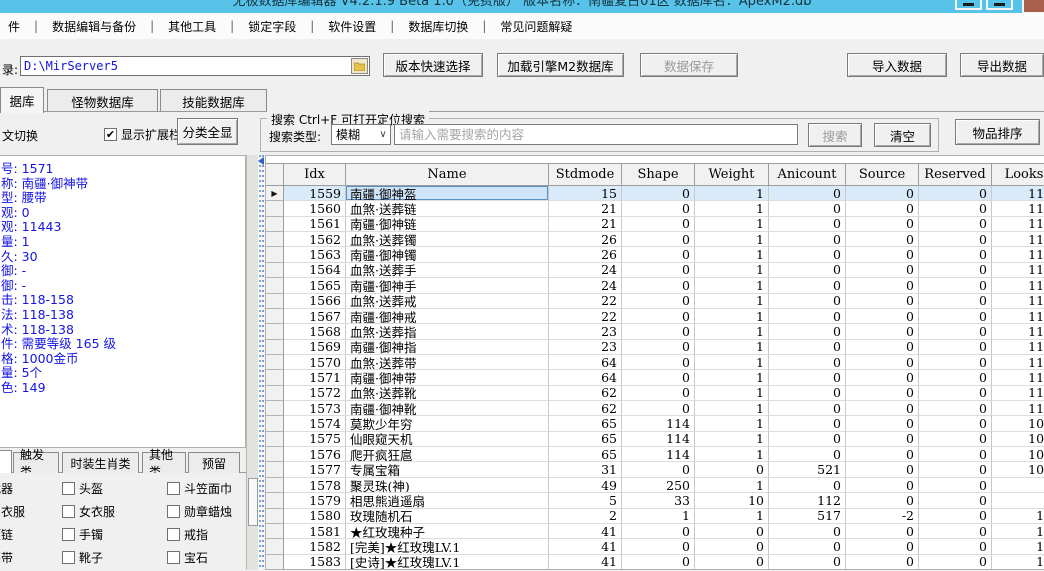 Image resolution: width=1044 pixels, height=571 pixels. What do you see at coordinates (12, 557) in the screenshot?
I see `category-checkbox-腰带: 腰带` at bounding box center [12, 557].